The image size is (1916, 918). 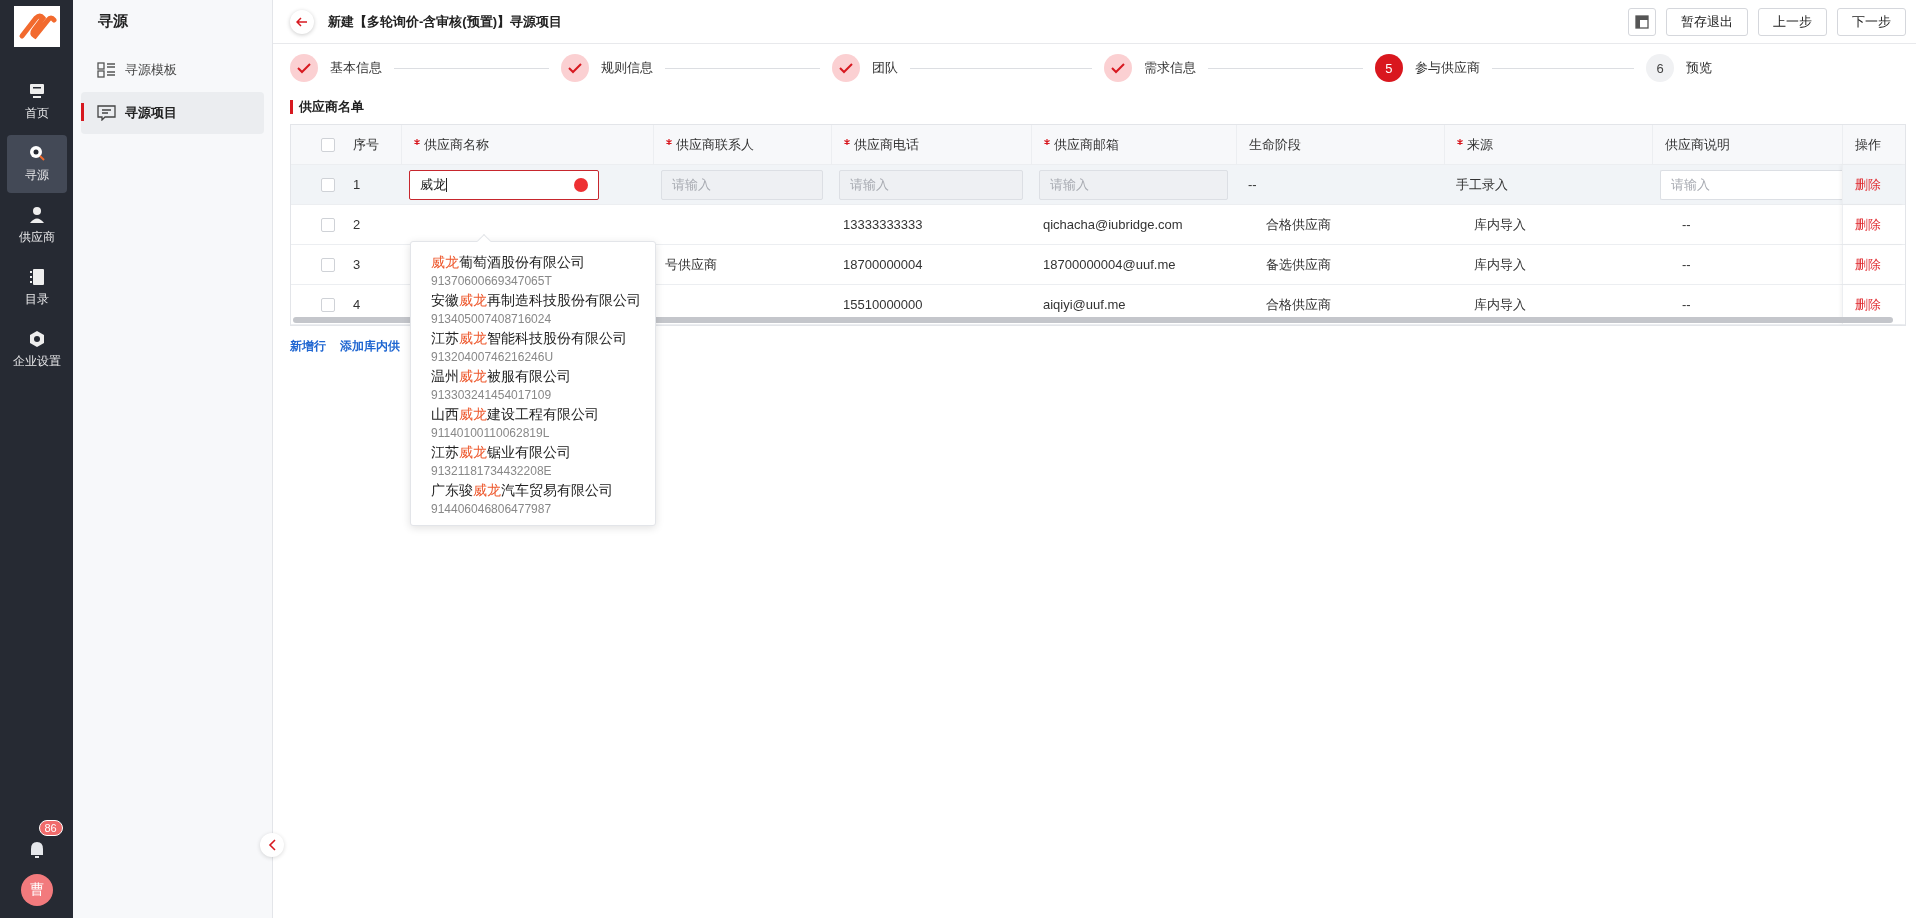 I want to click on option-code: 914406046806477987, so click(x=492, y=509).